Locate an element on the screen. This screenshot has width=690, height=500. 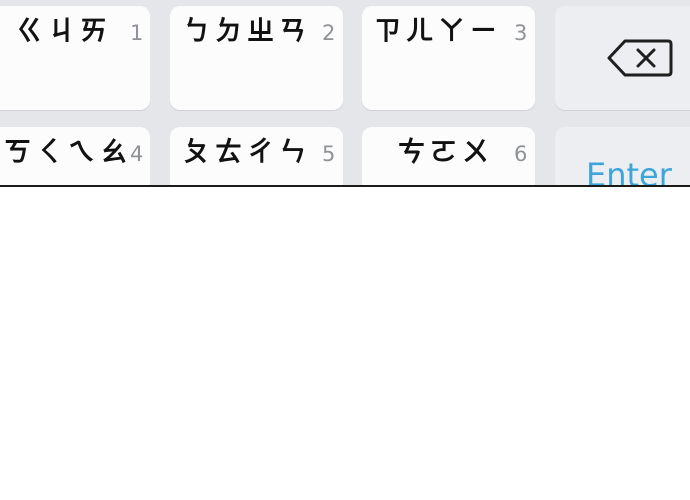
key-6: ㄘㄛㄨ 6 is located at coordinates (448, 156).